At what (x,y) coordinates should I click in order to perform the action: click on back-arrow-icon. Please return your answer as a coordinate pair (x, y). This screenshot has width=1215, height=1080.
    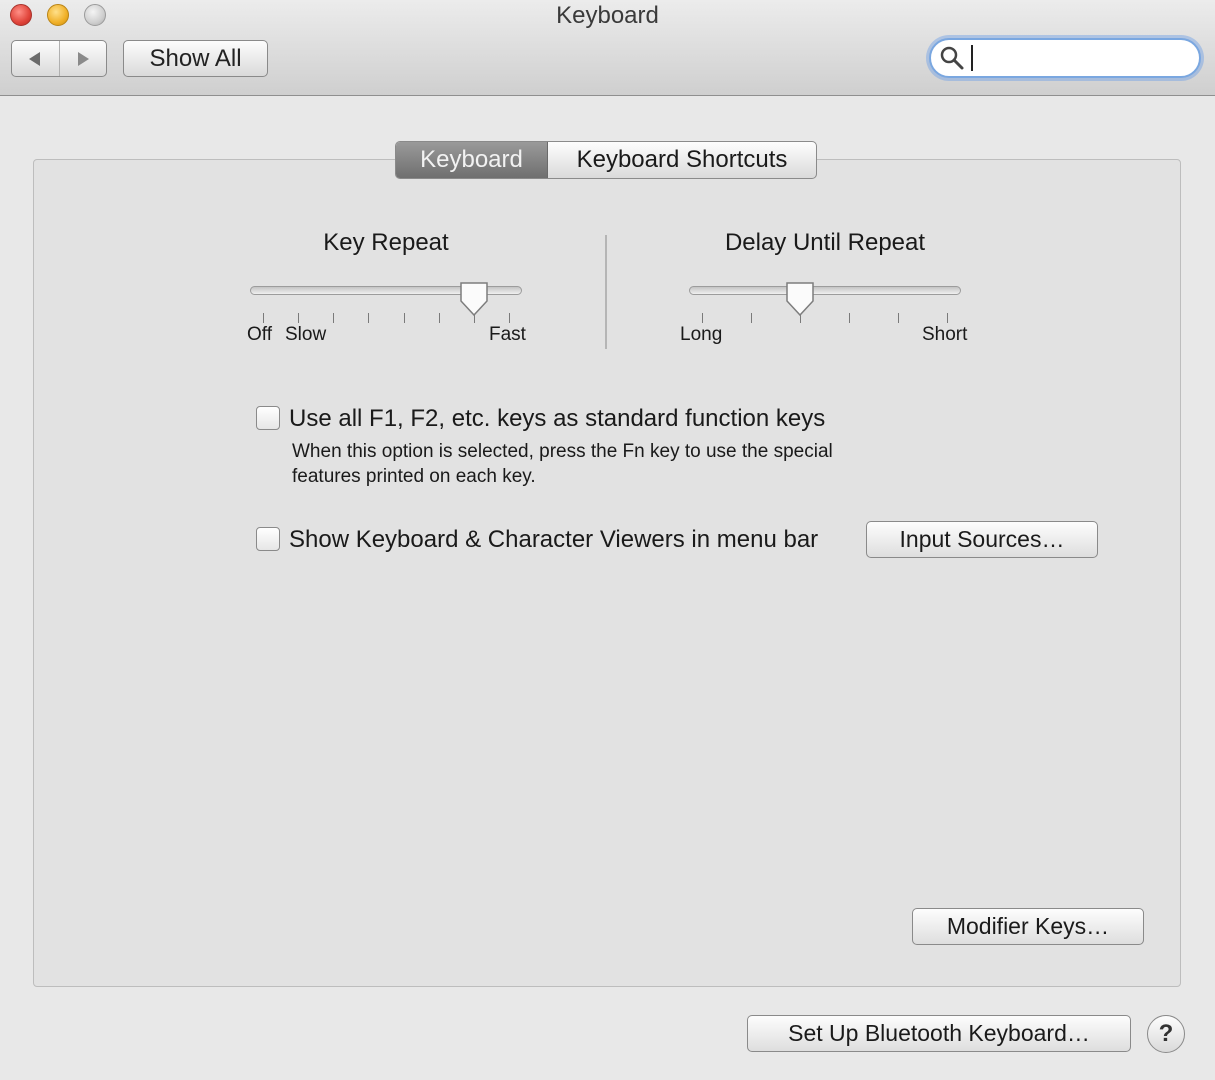
    Looking at the image, I should click on (35, 58).